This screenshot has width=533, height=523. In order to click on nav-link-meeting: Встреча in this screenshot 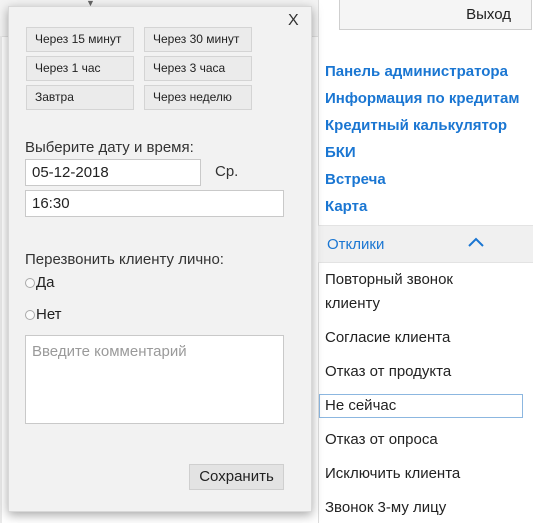, I will do `click(422, 183)`.